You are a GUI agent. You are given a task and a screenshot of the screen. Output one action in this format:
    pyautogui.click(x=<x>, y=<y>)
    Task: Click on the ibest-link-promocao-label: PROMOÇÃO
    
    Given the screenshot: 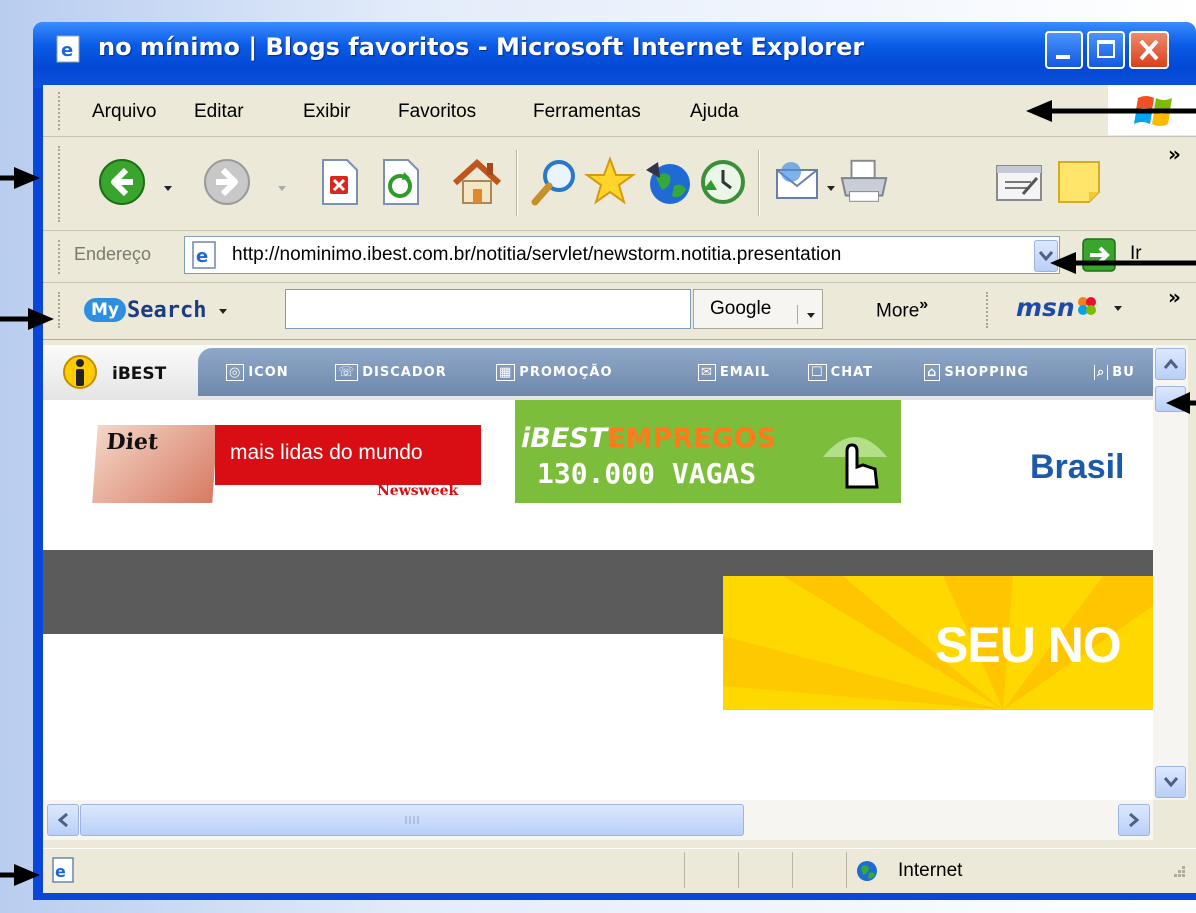 What is the action you would take?
    pyautogui.click(x=566, y=372)
    